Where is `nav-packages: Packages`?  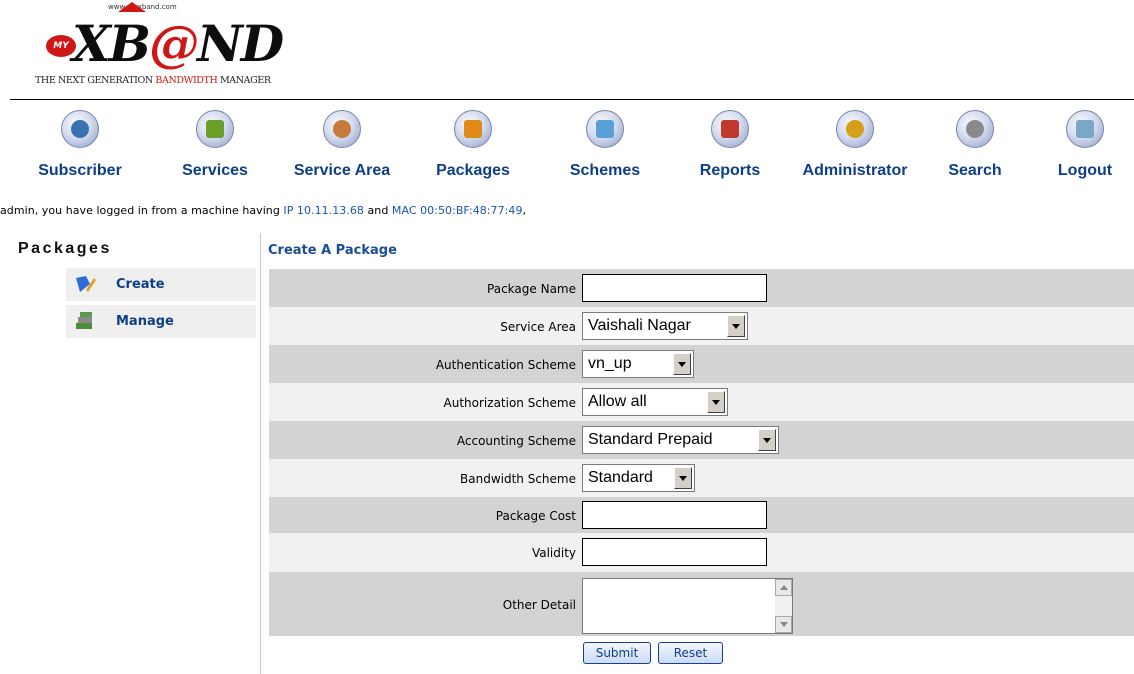 nav-packages: Packages is located at coordinates (473, 144).